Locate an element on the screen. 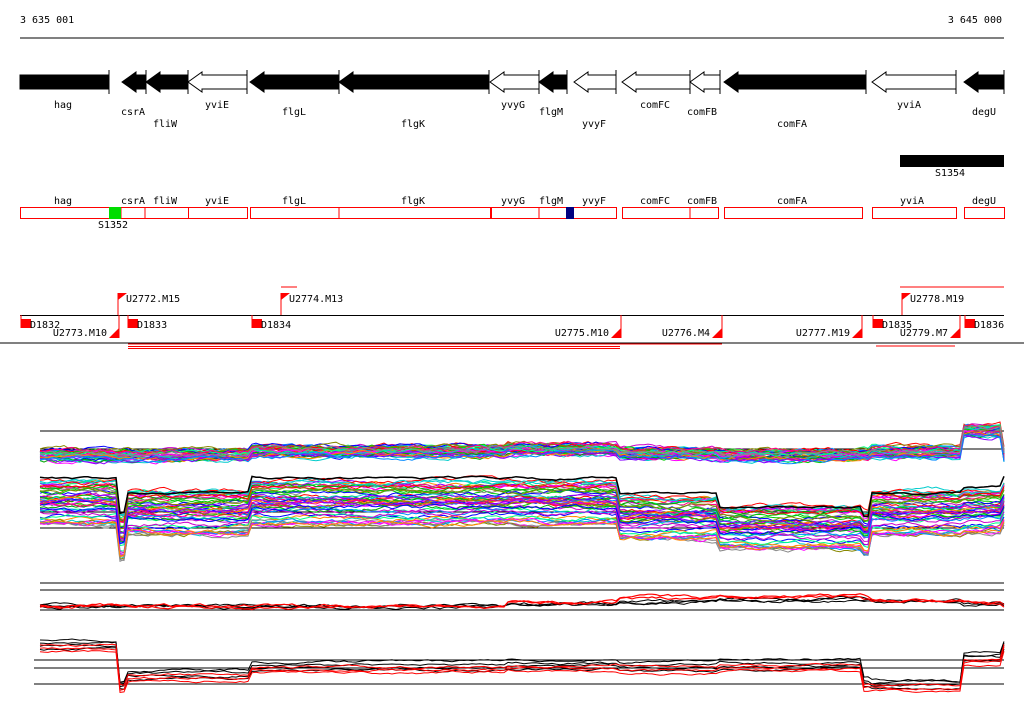 This screenshot has height=714, width=1024. feature-D1834: D1834 is located at coordinates (271, 323).